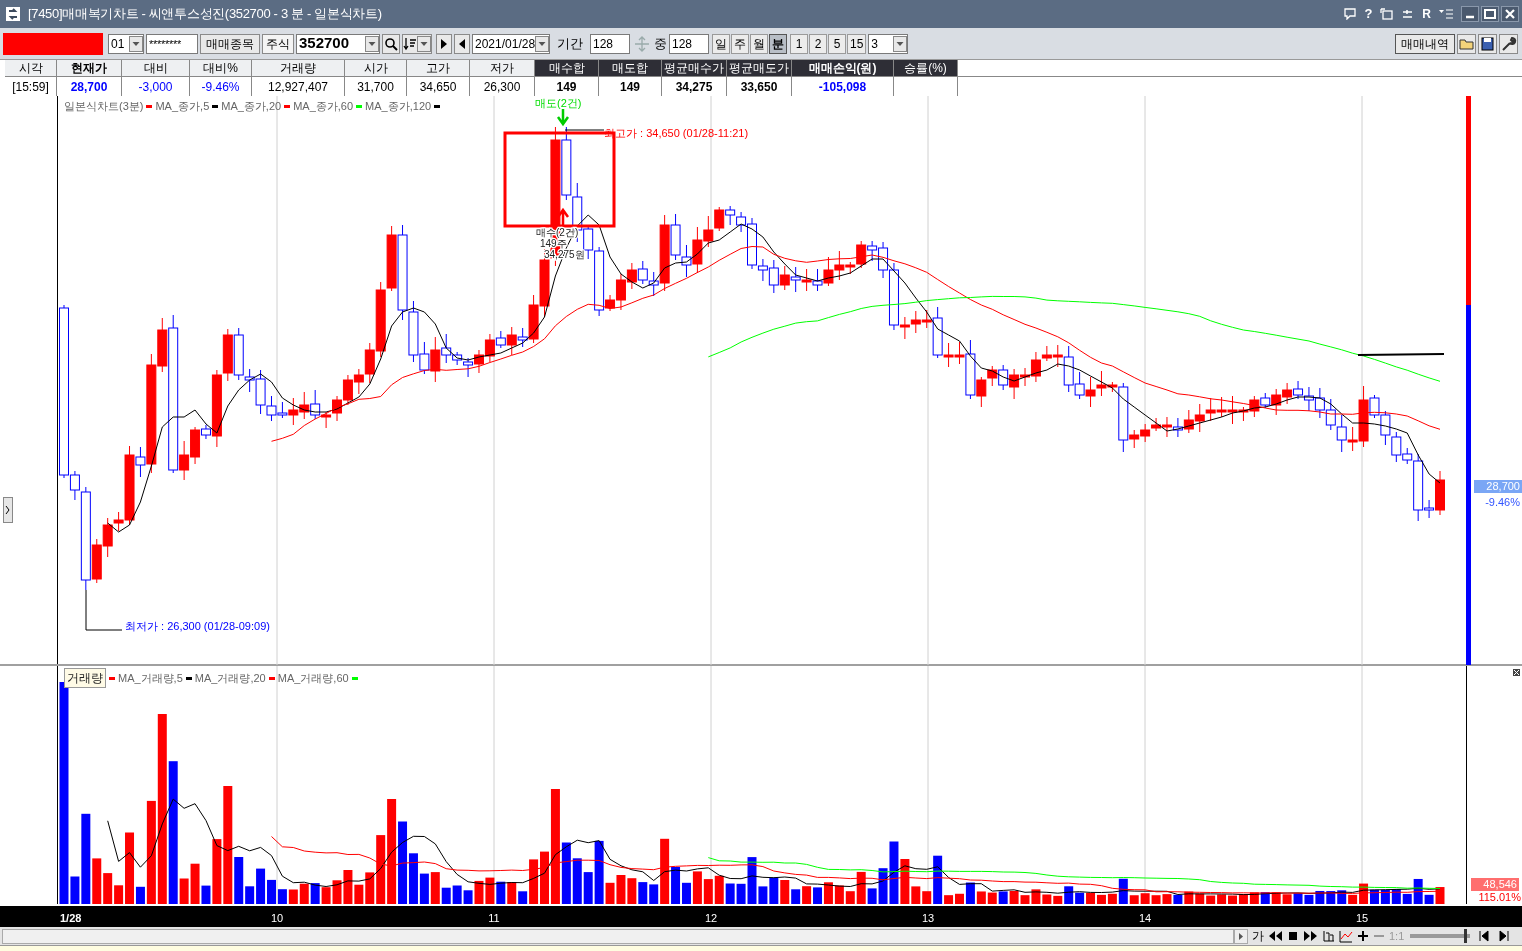 This screenshot has height=951, width=1522. Describe the element at coordinates (566, 68) in the screenshot. I see `column-header: 매수합` at that location.